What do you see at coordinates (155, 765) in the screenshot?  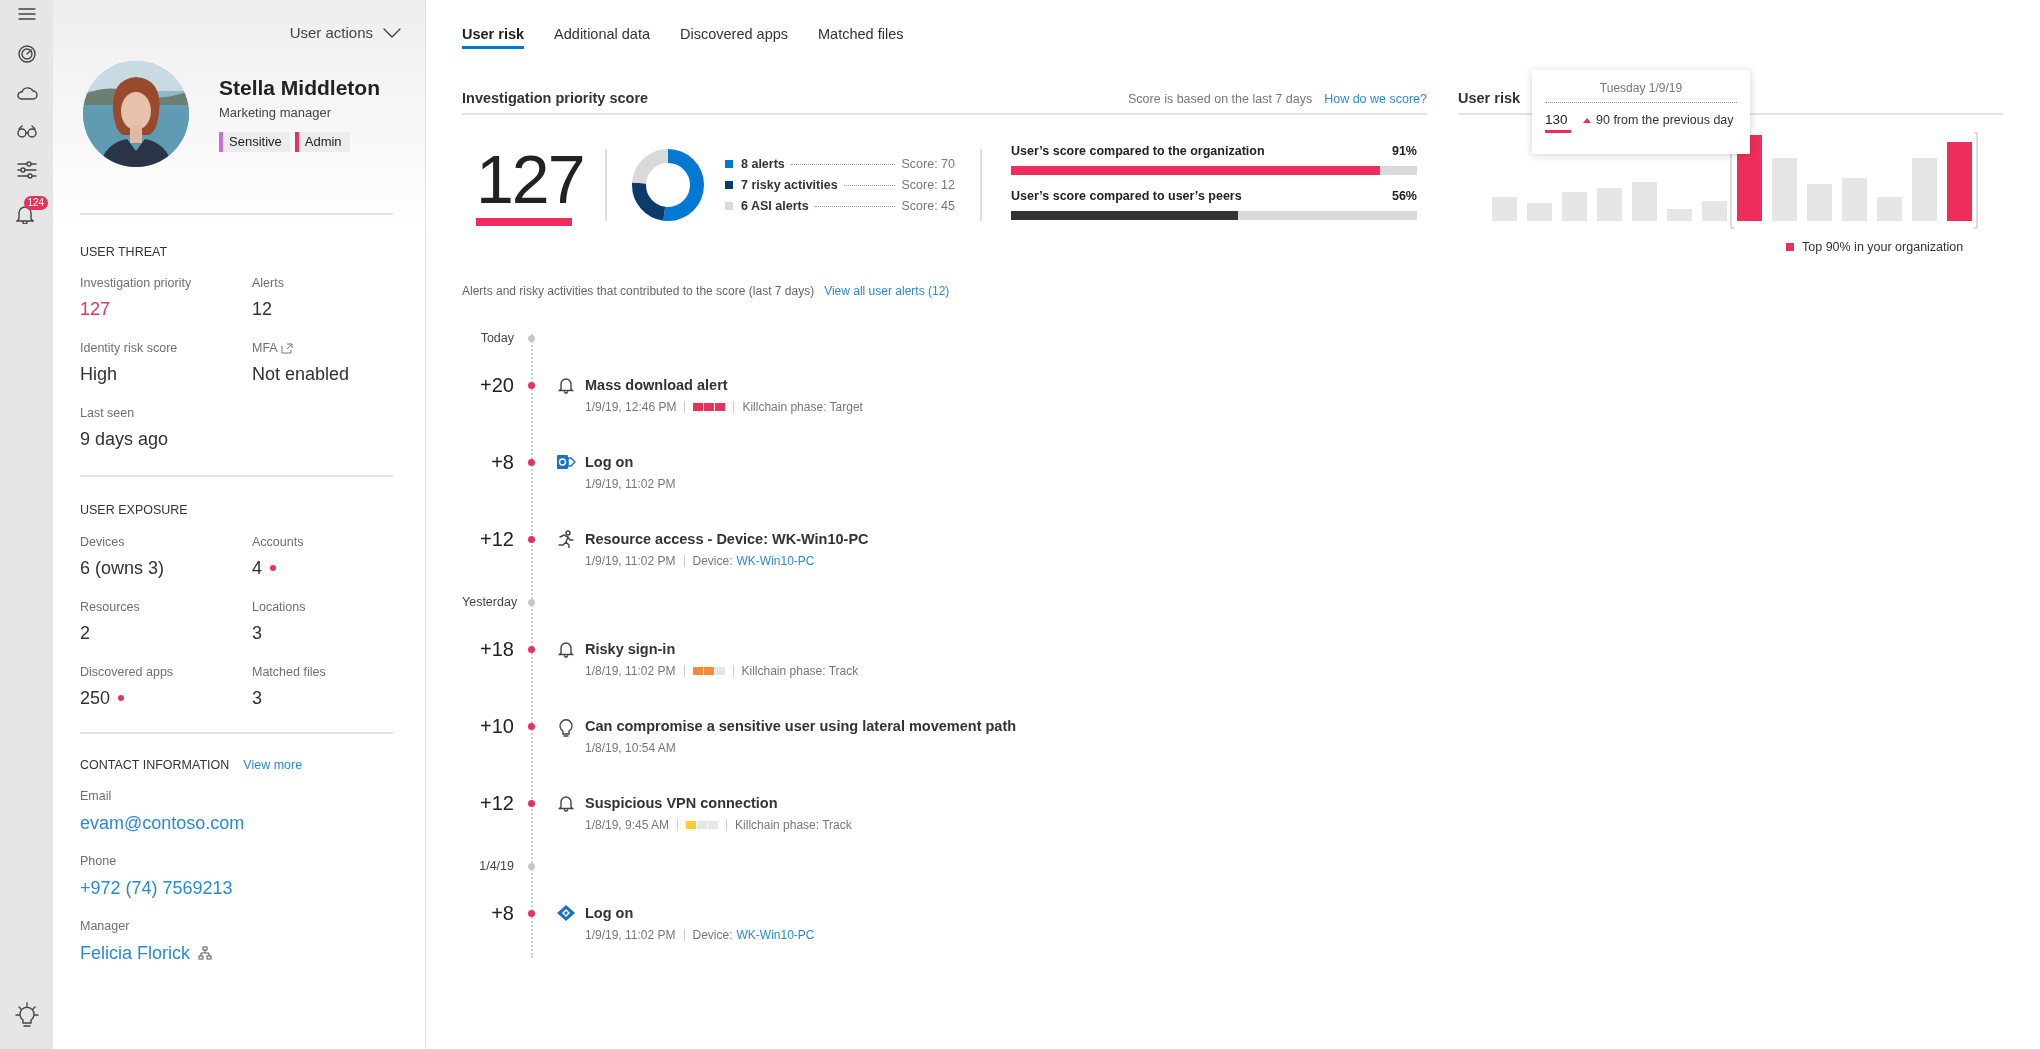 I see `section-heading: CONTACT INFORMATION` at bounding box center [155, 765].